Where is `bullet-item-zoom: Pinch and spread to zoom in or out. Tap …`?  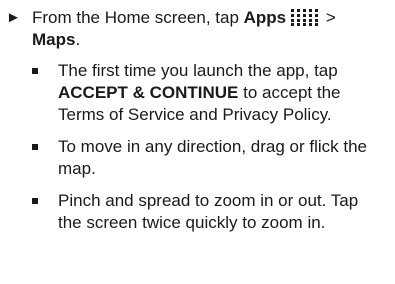
bullet-item-zoom: Pinch and spread to zoom in or out. Tap … is located at coordinates (207, 212).